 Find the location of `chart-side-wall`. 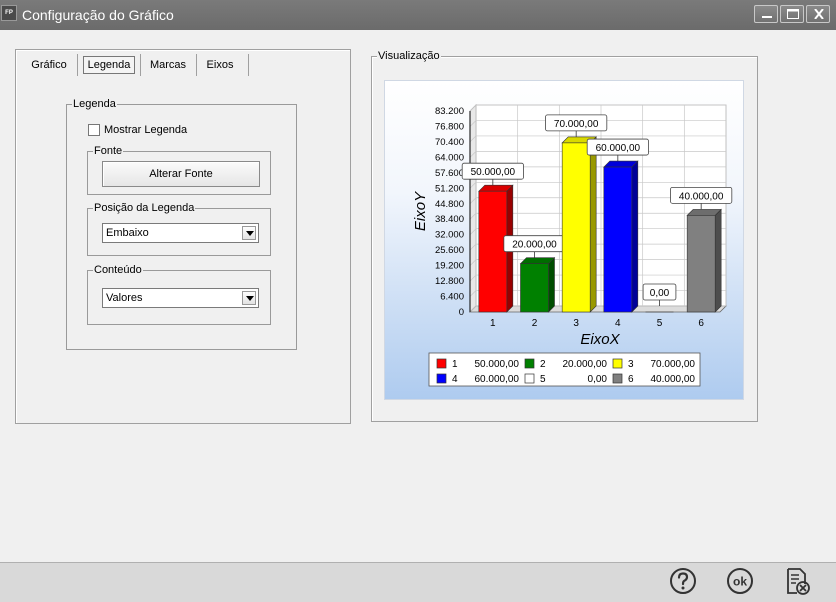

chart-side-wall is located at coordinates (473, 208).